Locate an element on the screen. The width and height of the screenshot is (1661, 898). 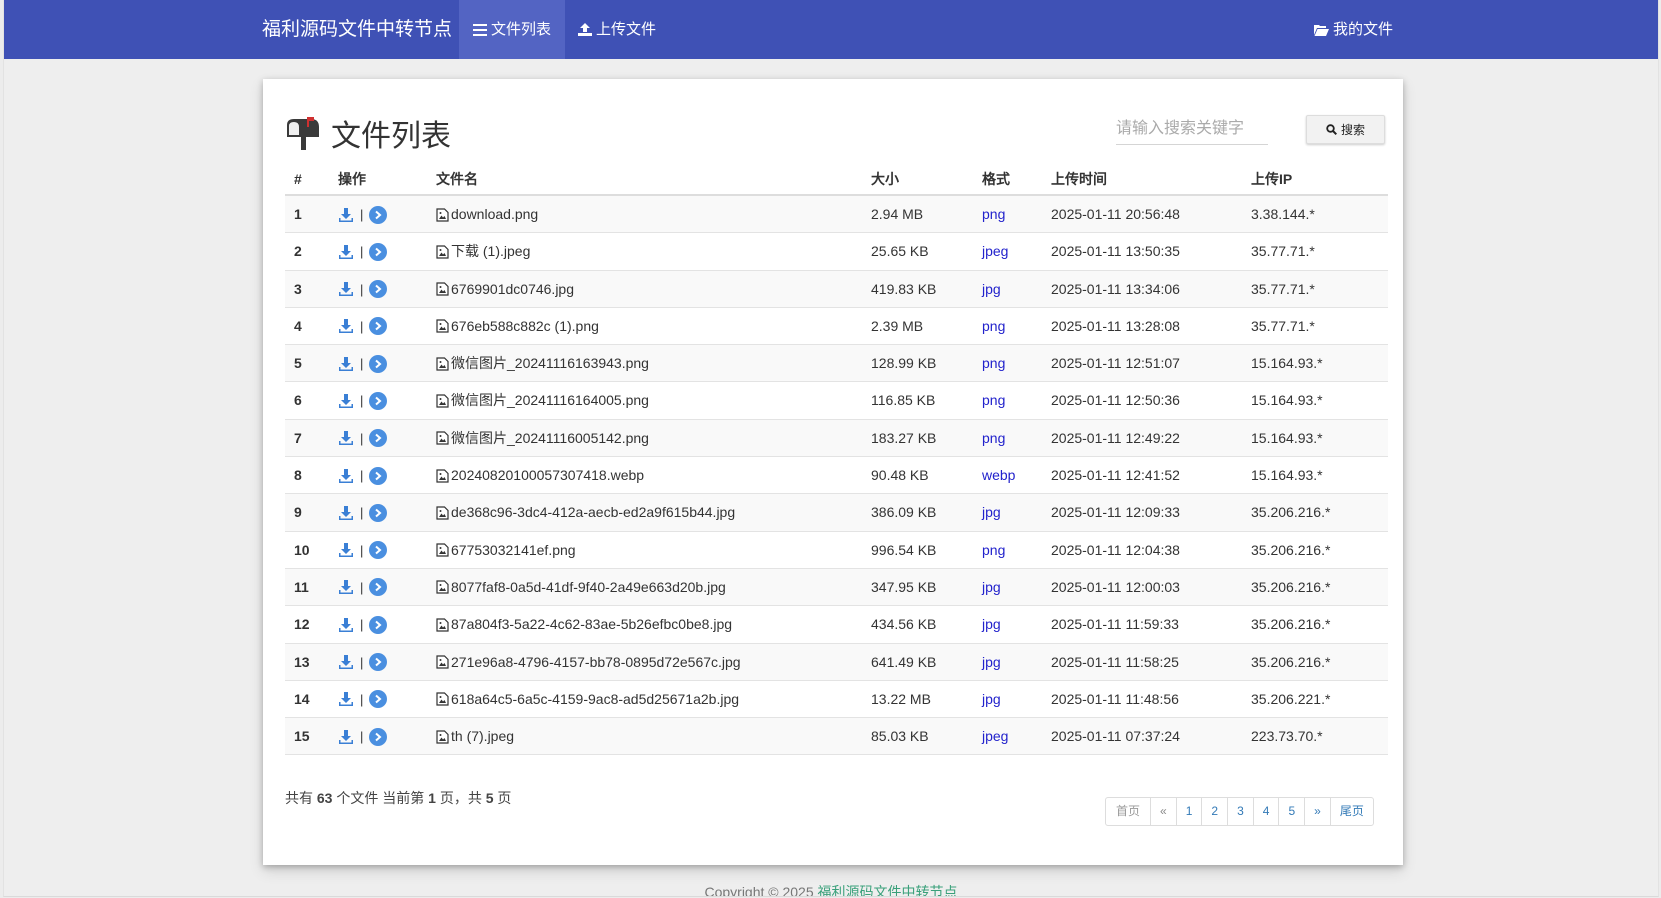
page-prev: « is located at coordinates (1163, 811).